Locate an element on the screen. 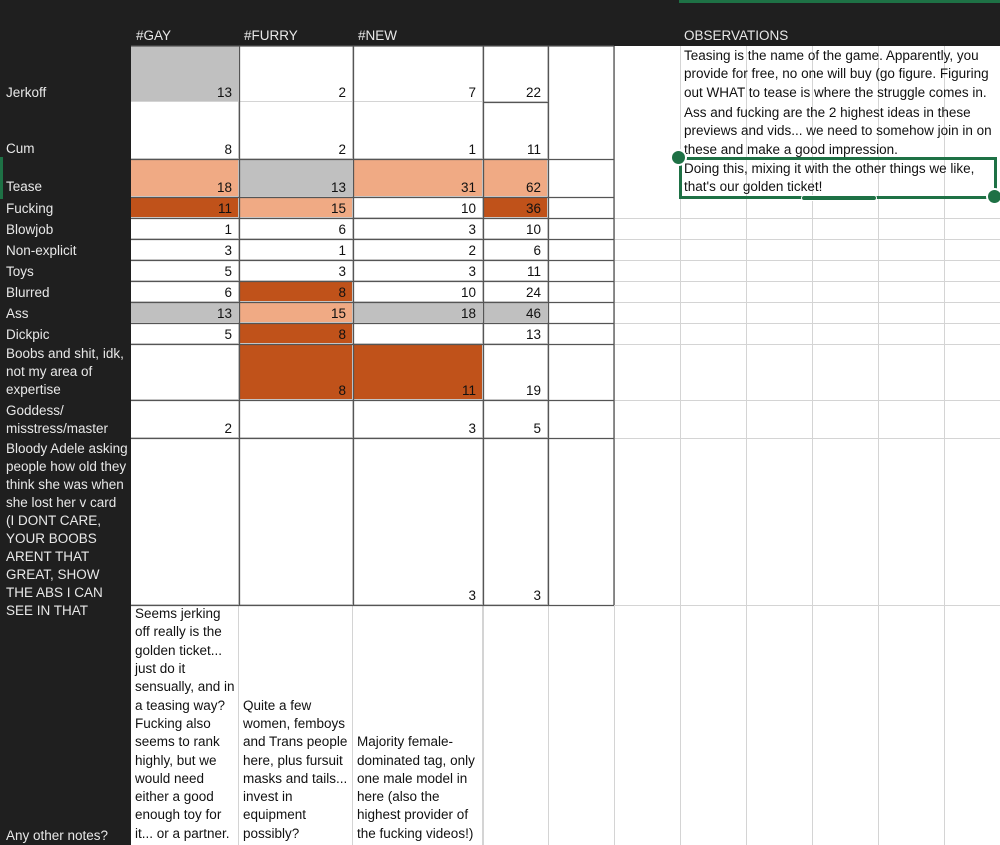 Image resolution: width=1000 pixels, height=845 pixels. header-new: #NEW is located at coordinates (377, 35).